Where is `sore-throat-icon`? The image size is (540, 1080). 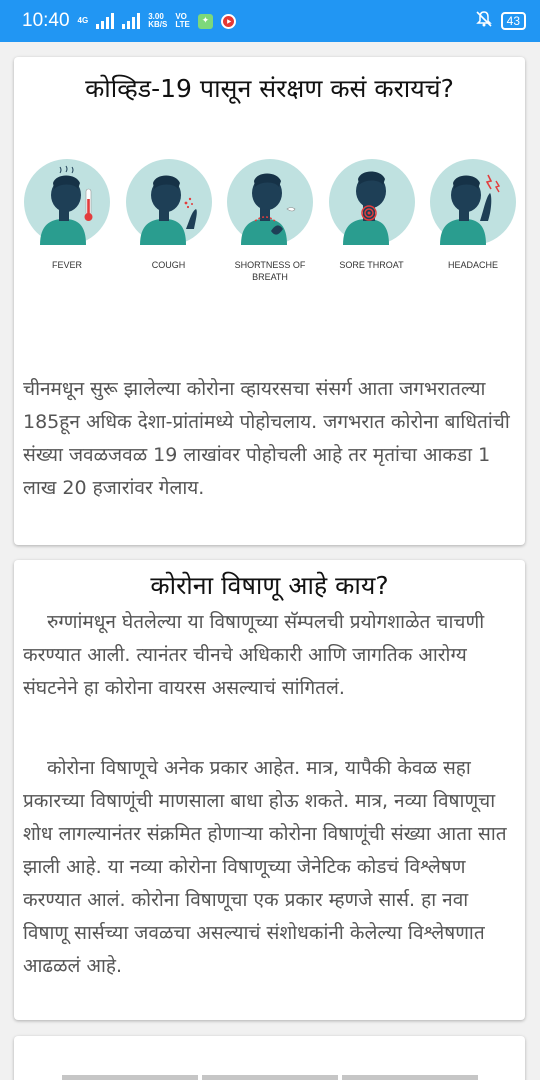 sore-throat-icon is located at coordinates (371, 202).